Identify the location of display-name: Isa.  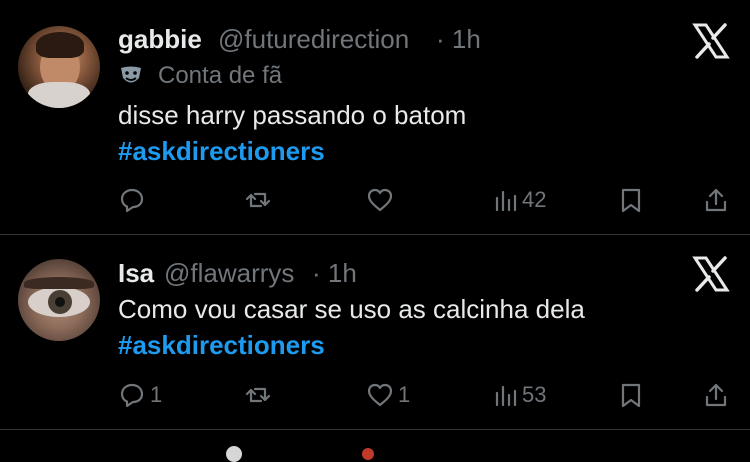
(136, 273).